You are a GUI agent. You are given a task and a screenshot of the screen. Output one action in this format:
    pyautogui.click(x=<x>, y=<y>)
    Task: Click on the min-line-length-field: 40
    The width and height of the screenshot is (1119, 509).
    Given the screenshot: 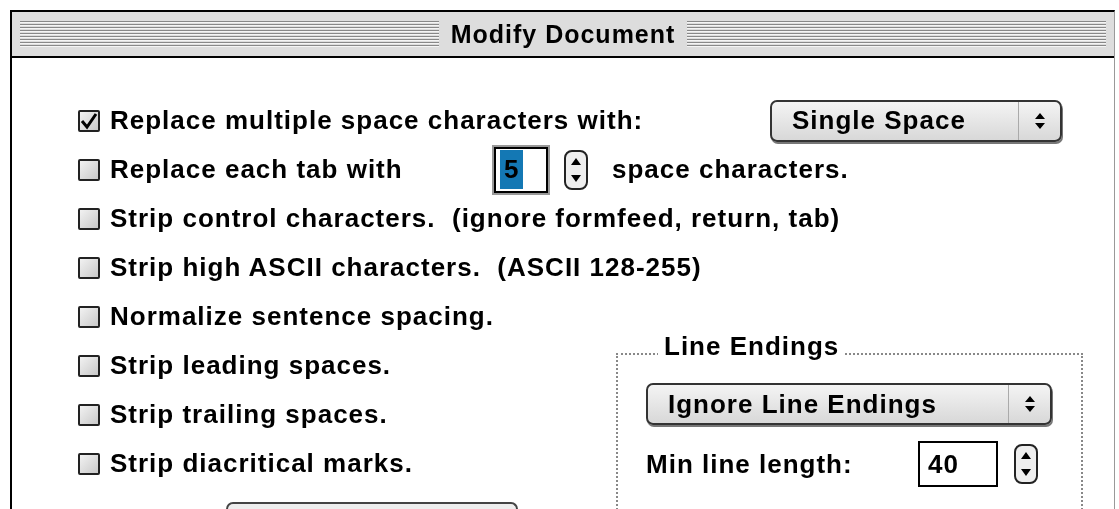 What is the action you would take?
    pyautogui.click(x=958, y=464)
    